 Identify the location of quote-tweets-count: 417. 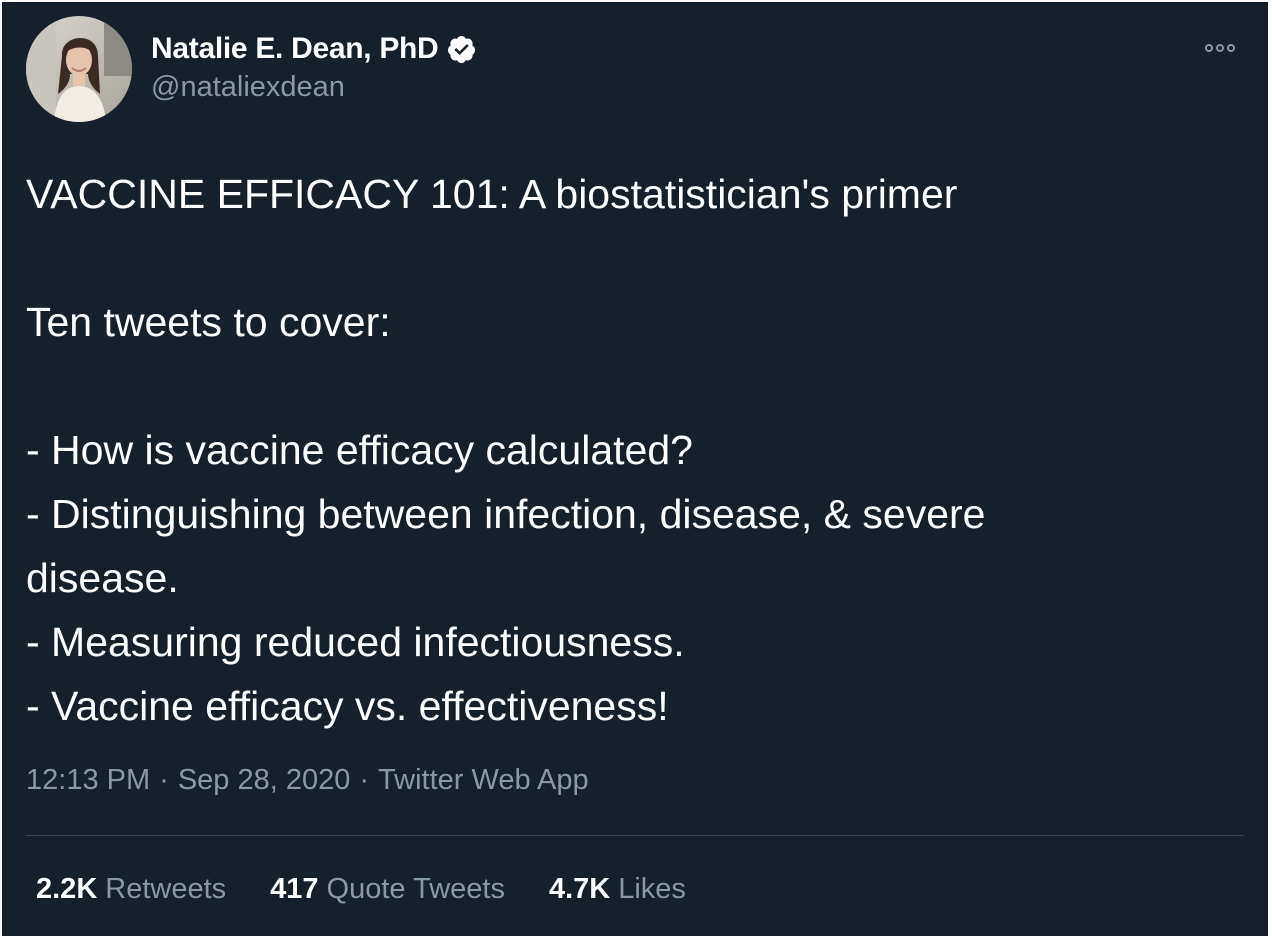
(294, 889).